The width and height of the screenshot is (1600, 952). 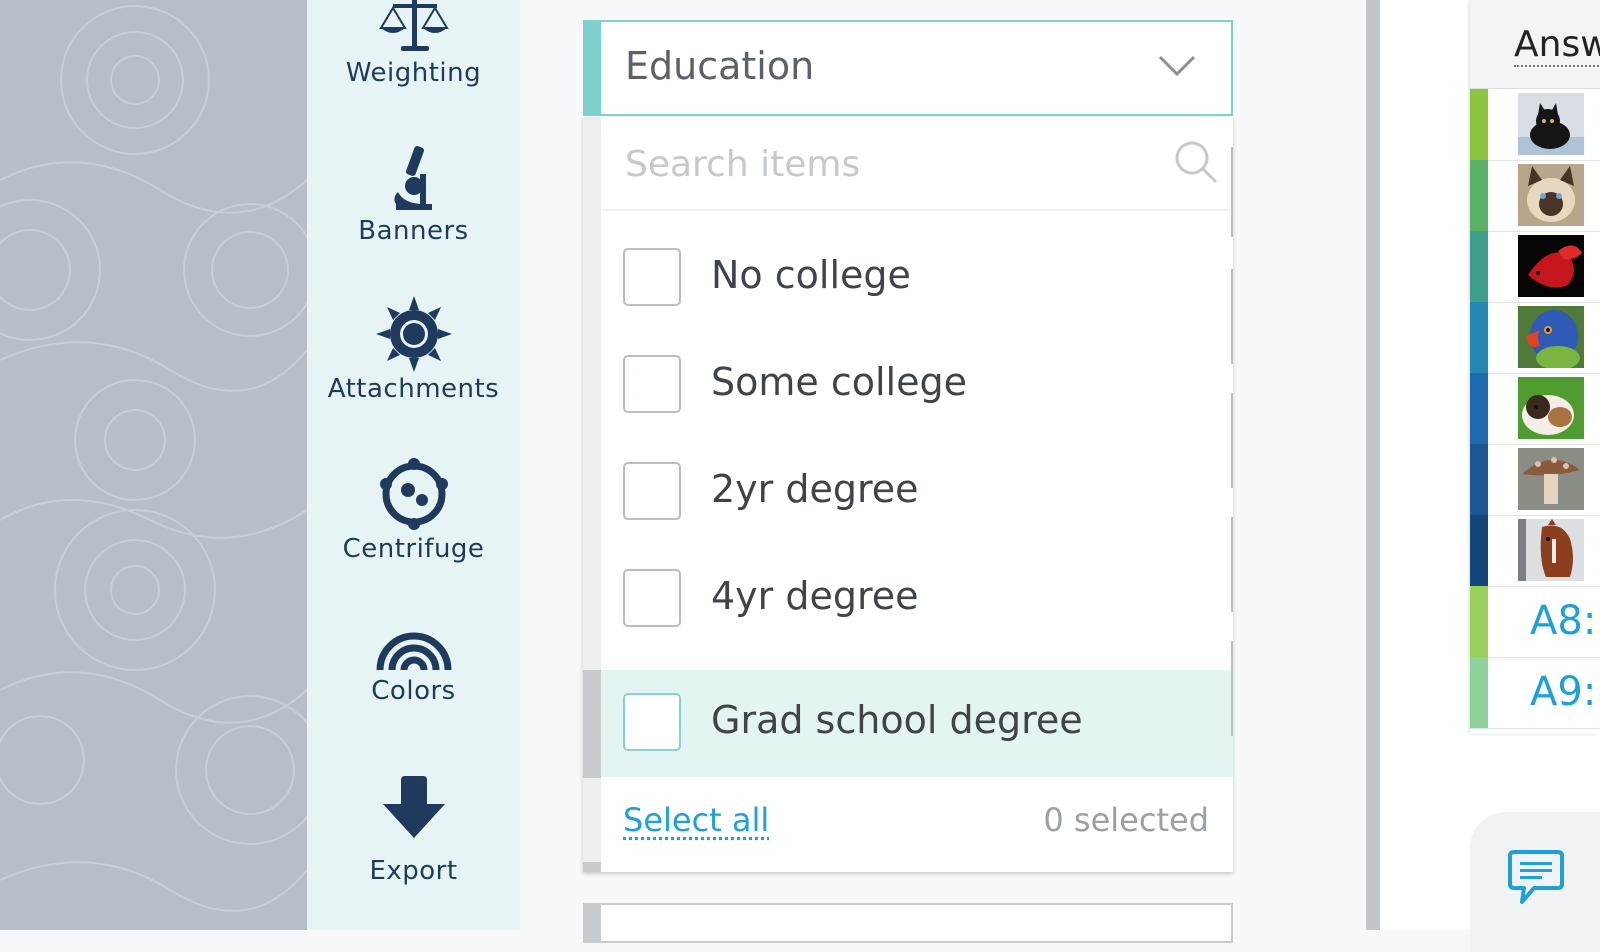 What do you see at coordinates (413, 494) in the screenshot?
I see `centrifuge-icon` at bounding box center [413, 494].